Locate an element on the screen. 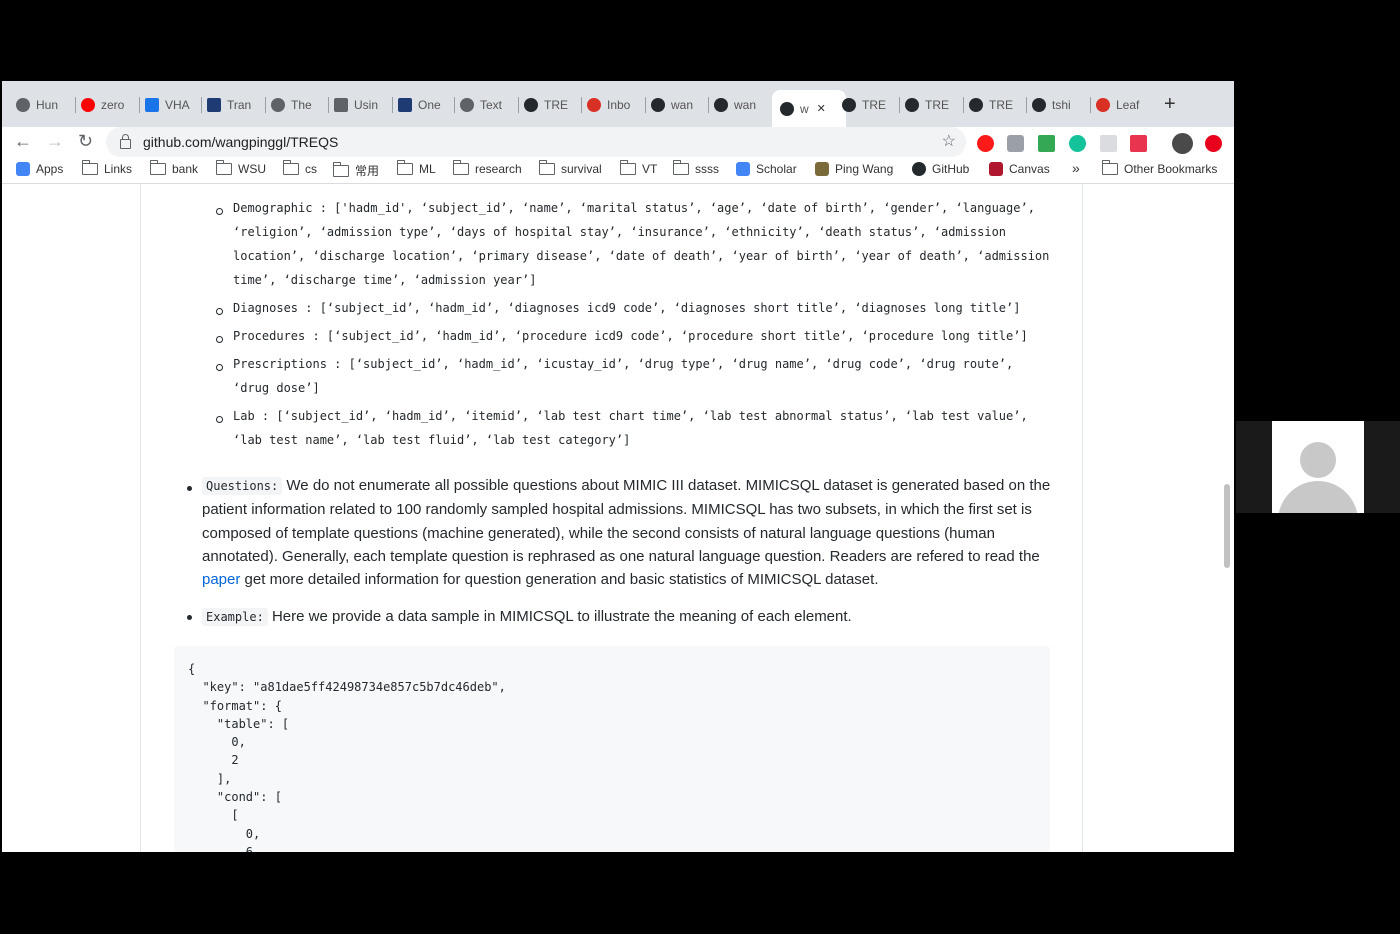  red-grid-extension-icon is located at coordinates (1138, 143).